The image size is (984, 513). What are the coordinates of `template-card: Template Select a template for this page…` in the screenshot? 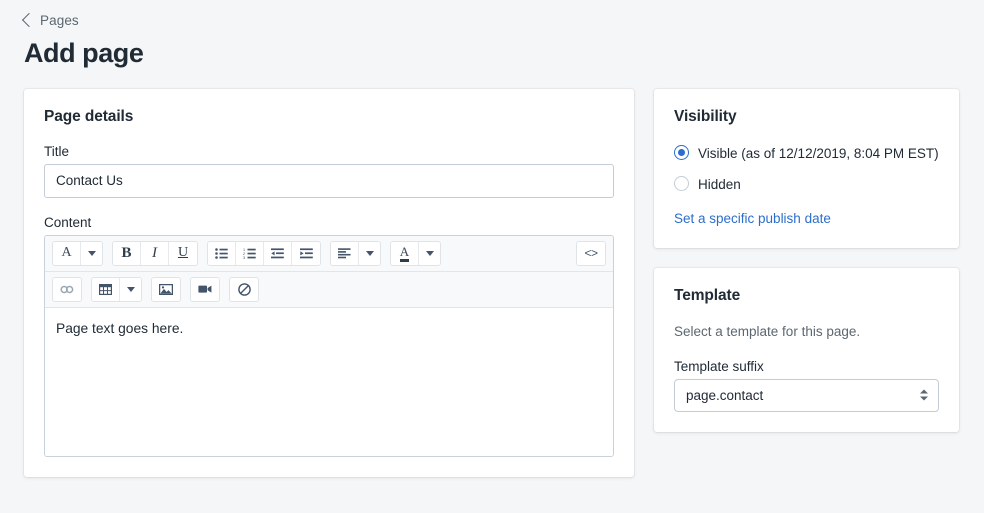 It's located at (806, 350).